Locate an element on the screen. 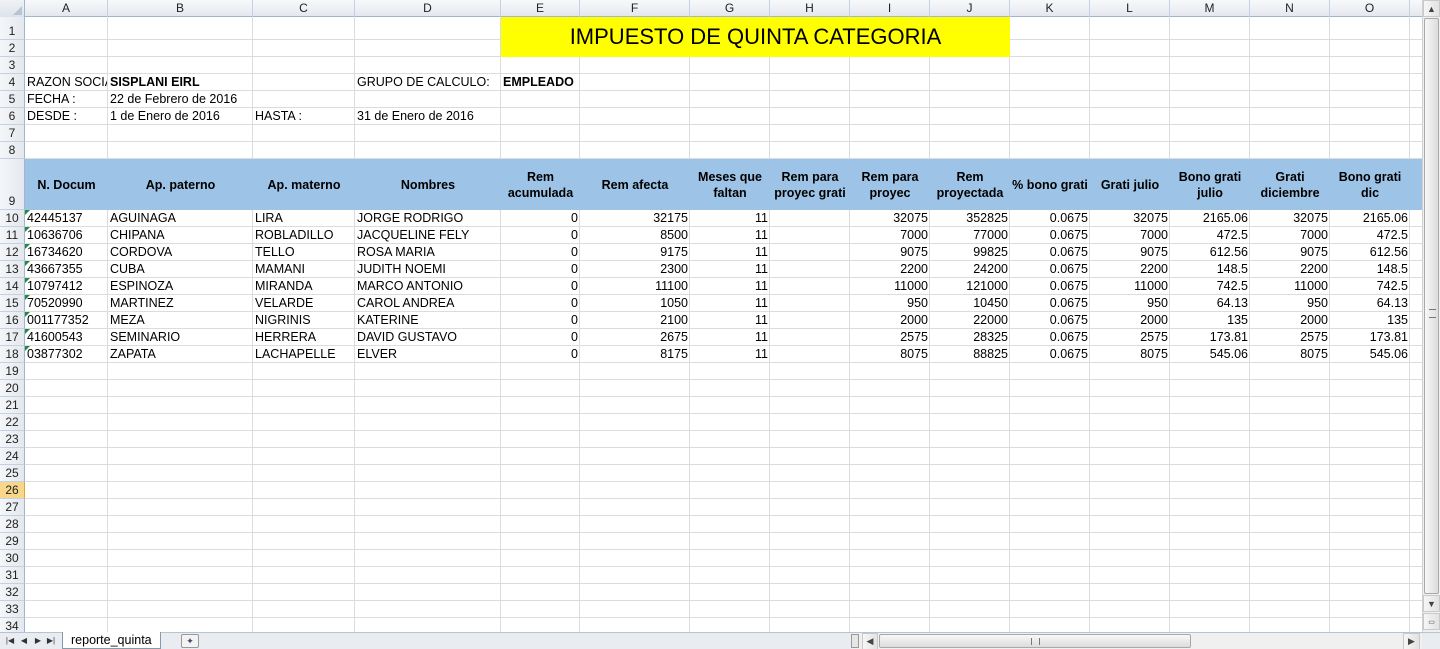 The width and height of the screenshot is (1440, 649). row-header-17: 17 is located at coordinates (12, 337).